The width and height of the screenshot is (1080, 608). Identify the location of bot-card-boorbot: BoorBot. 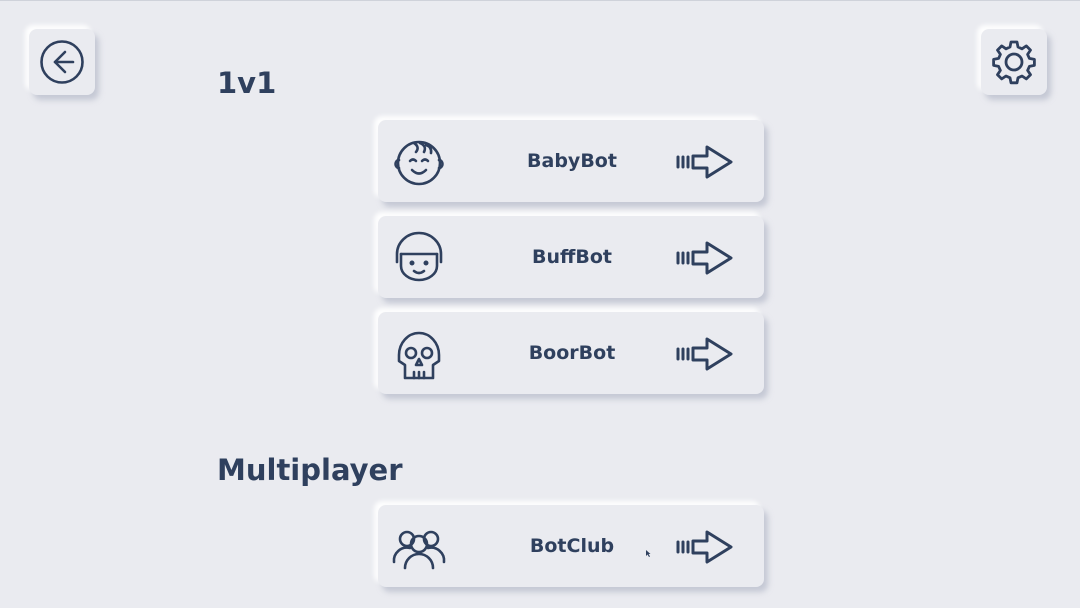
(571, 353).